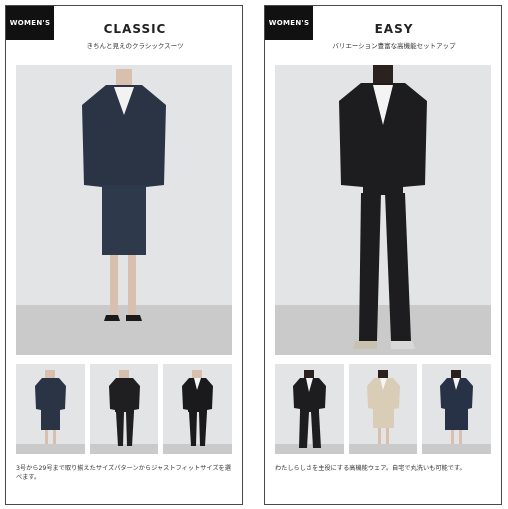  I want to click on thumbnail-black-wide-pants-setup, so click(309, 409).